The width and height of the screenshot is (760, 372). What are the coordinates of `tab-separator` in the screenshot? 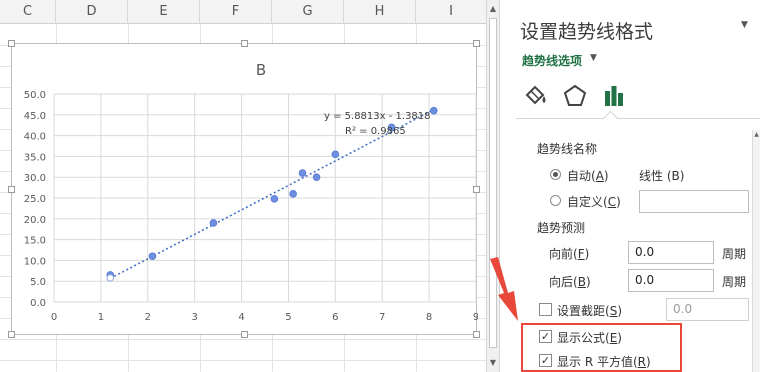 It's located at (638, 118).